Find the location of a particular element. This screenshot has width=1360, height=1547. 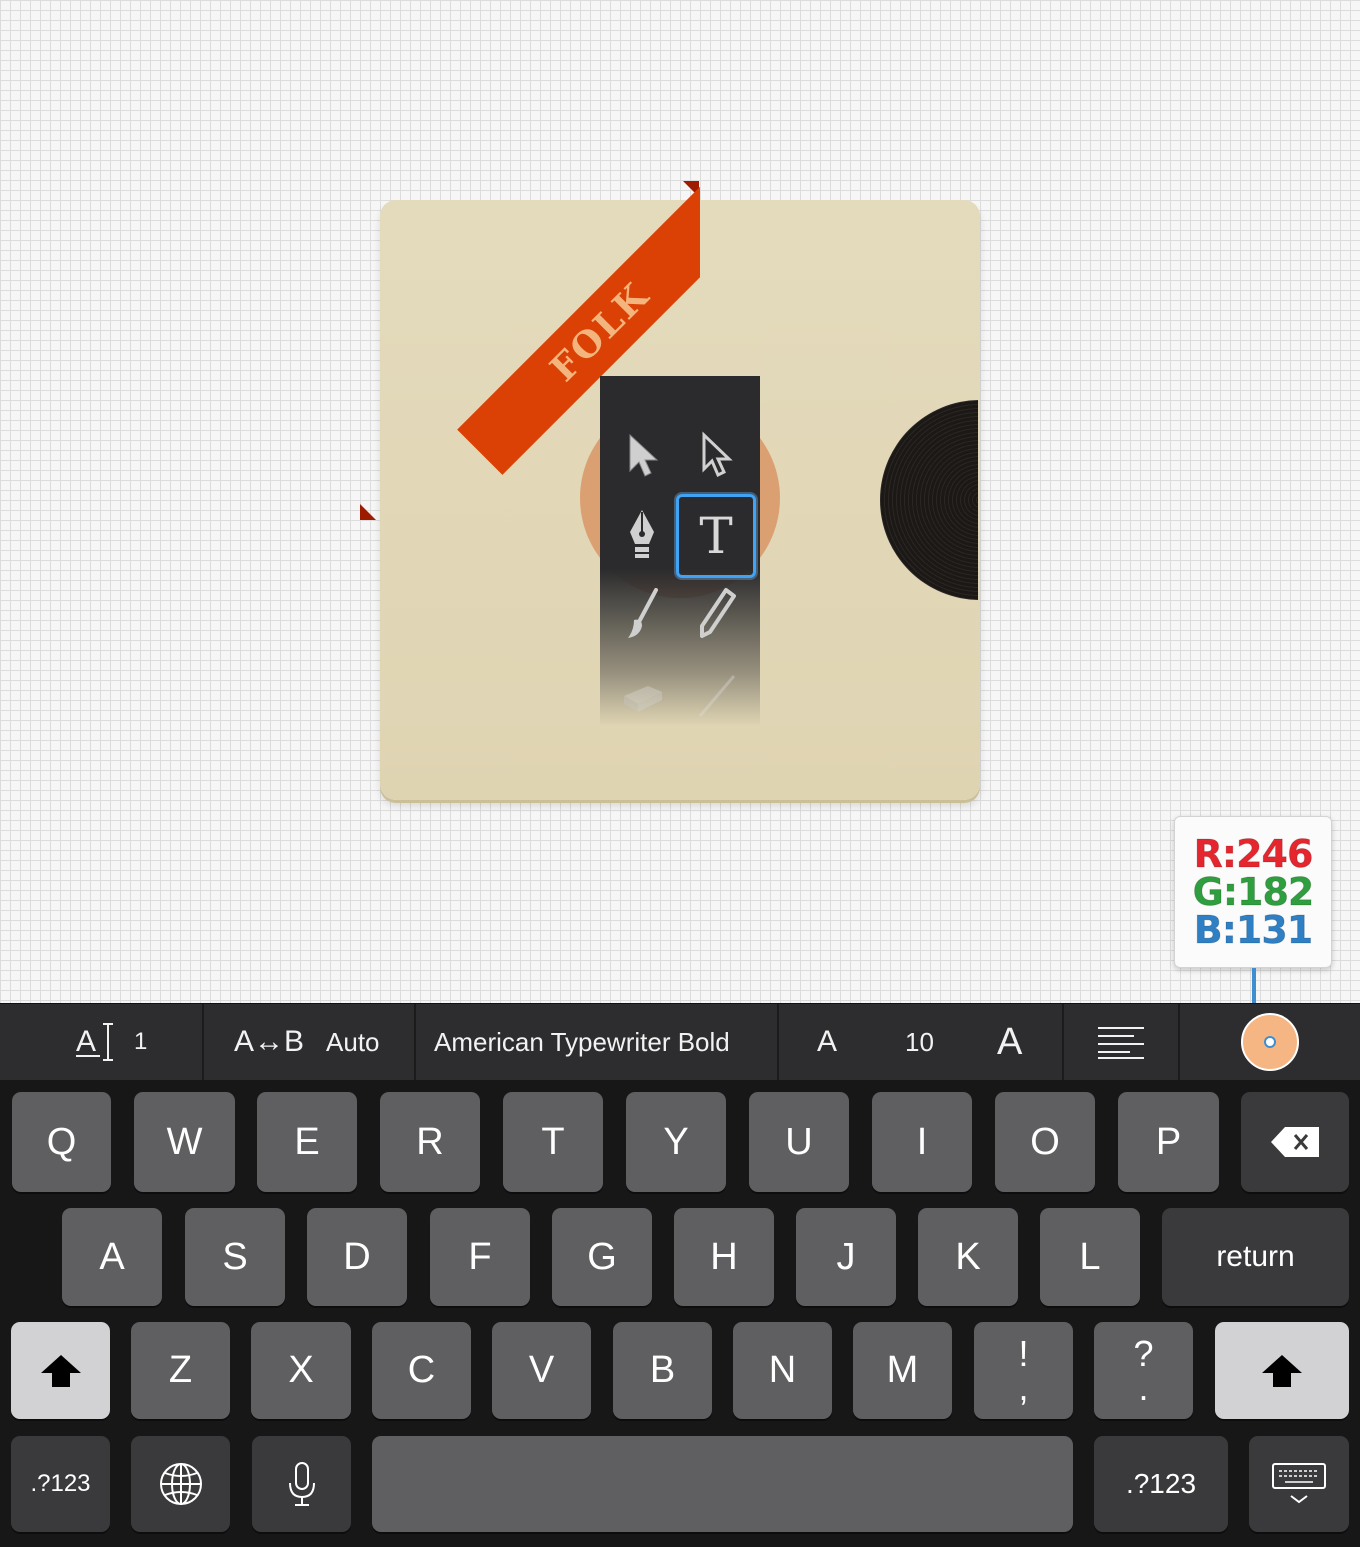

hollow-arrow-icon is located at coordinates (717, 454).